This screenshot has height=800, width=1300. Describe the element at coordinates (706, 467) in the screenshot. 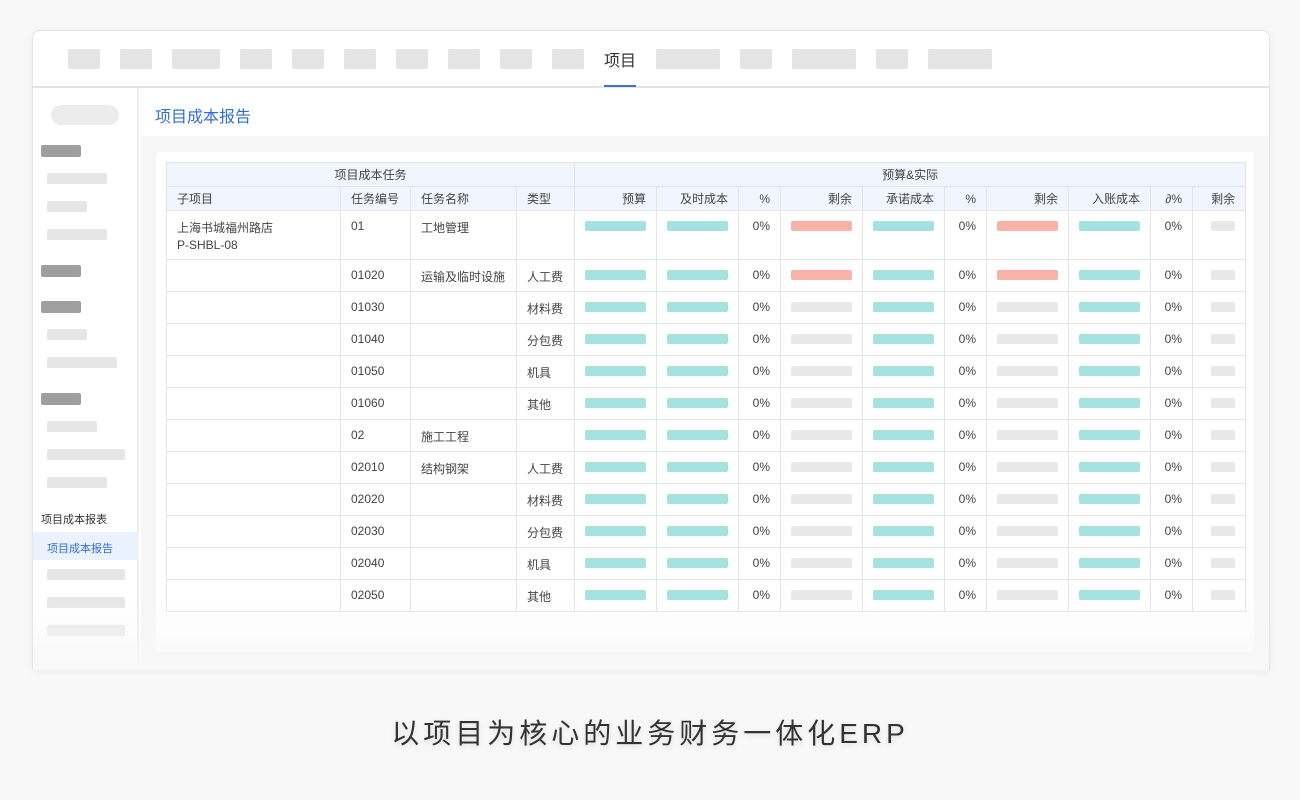

I see `table-row: 02010 结构钢架 人工费 0% 0% 0%` at that location.